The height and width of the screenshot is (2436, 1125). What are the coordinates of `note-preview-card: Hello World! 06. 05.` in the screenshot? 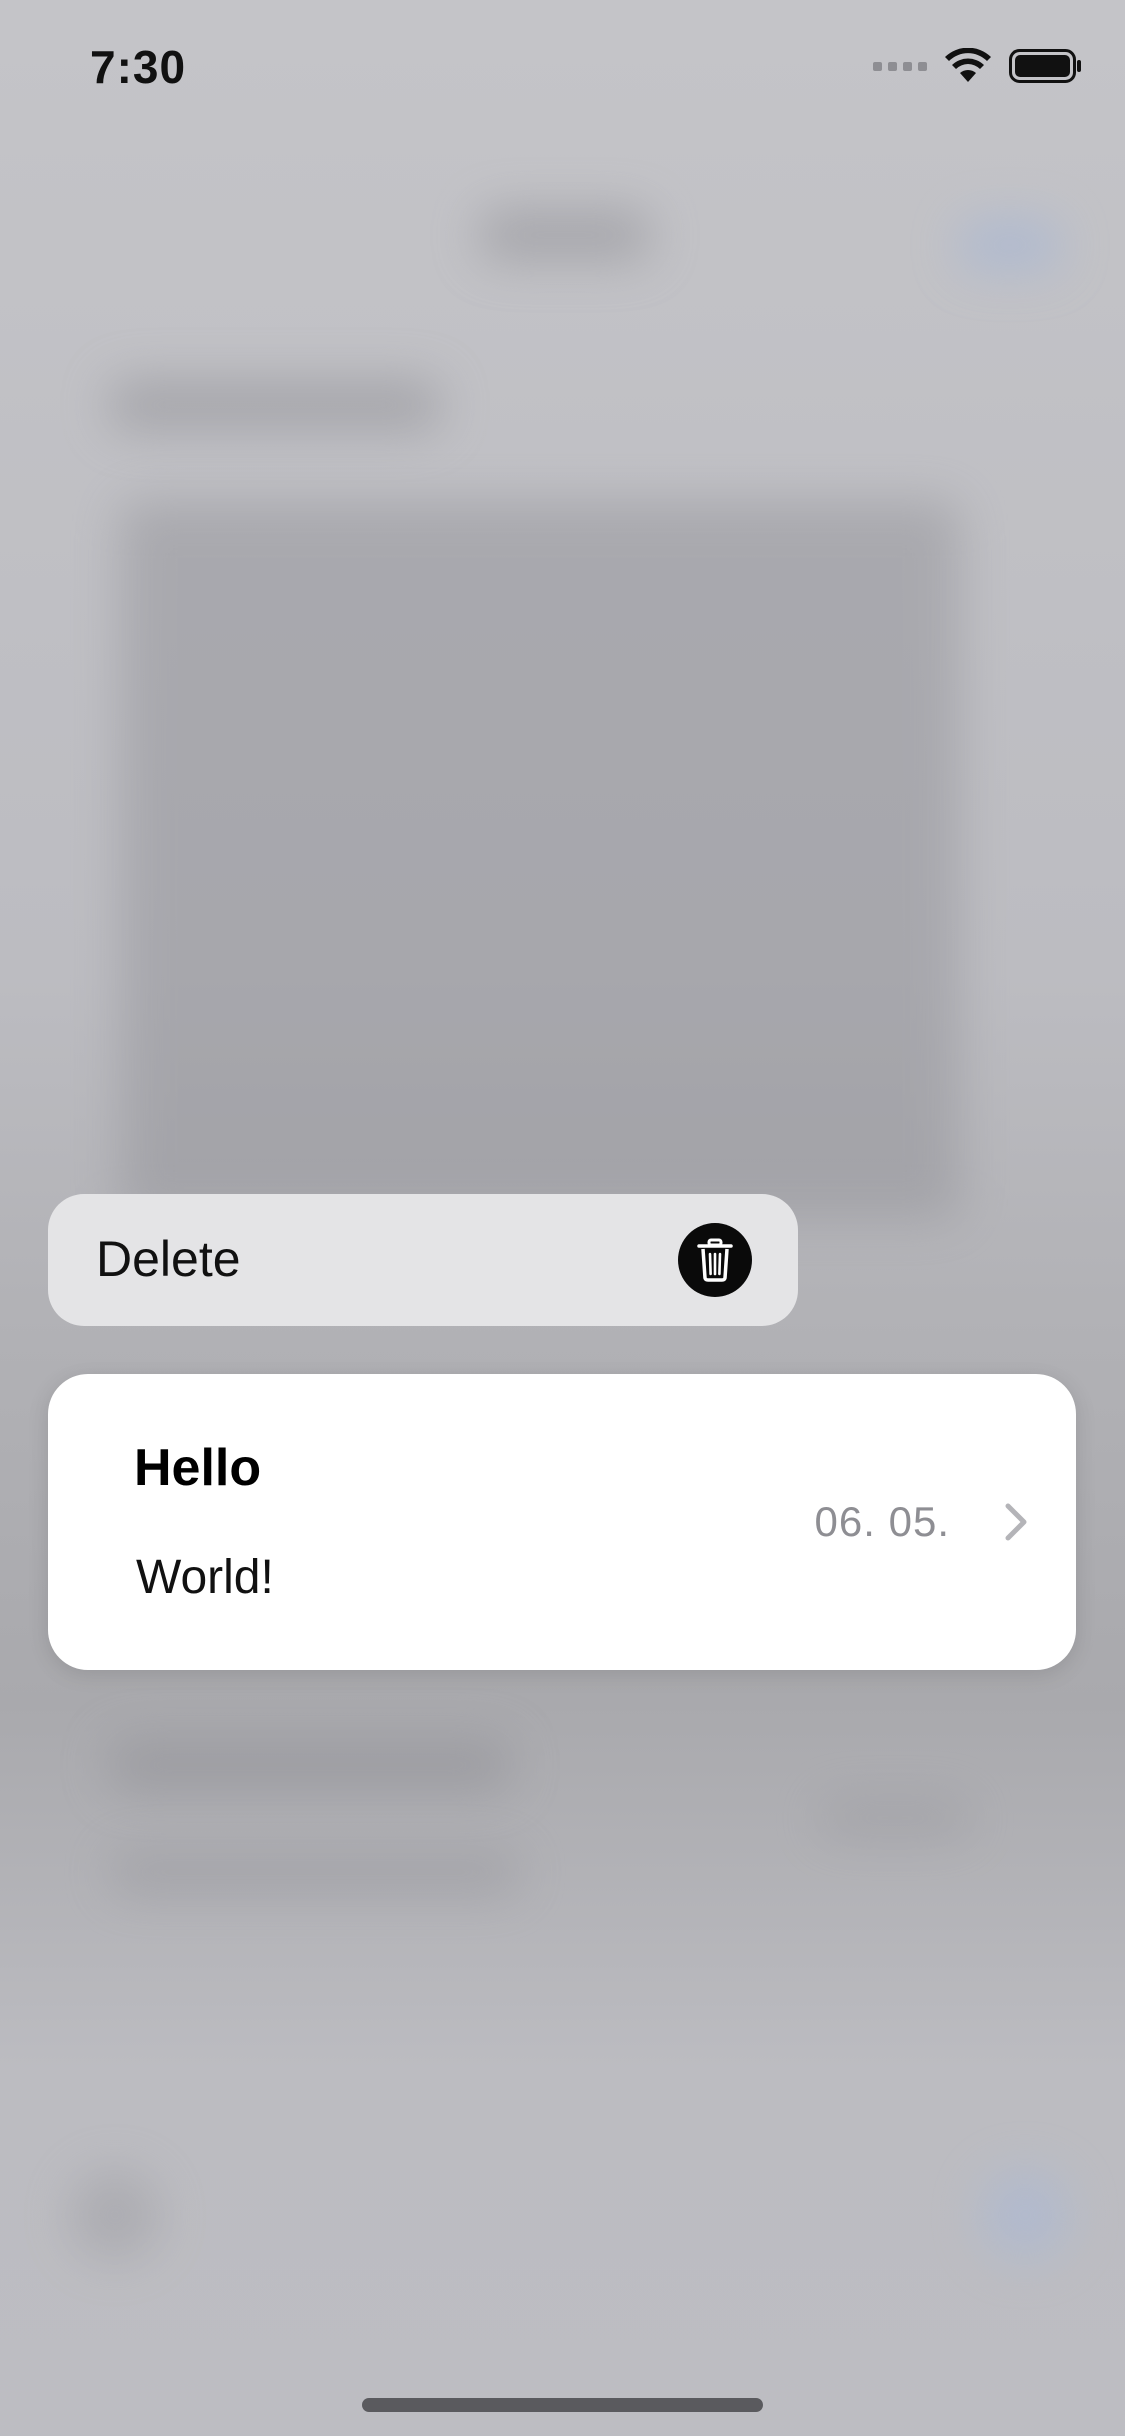 It's located at (562, 1522).